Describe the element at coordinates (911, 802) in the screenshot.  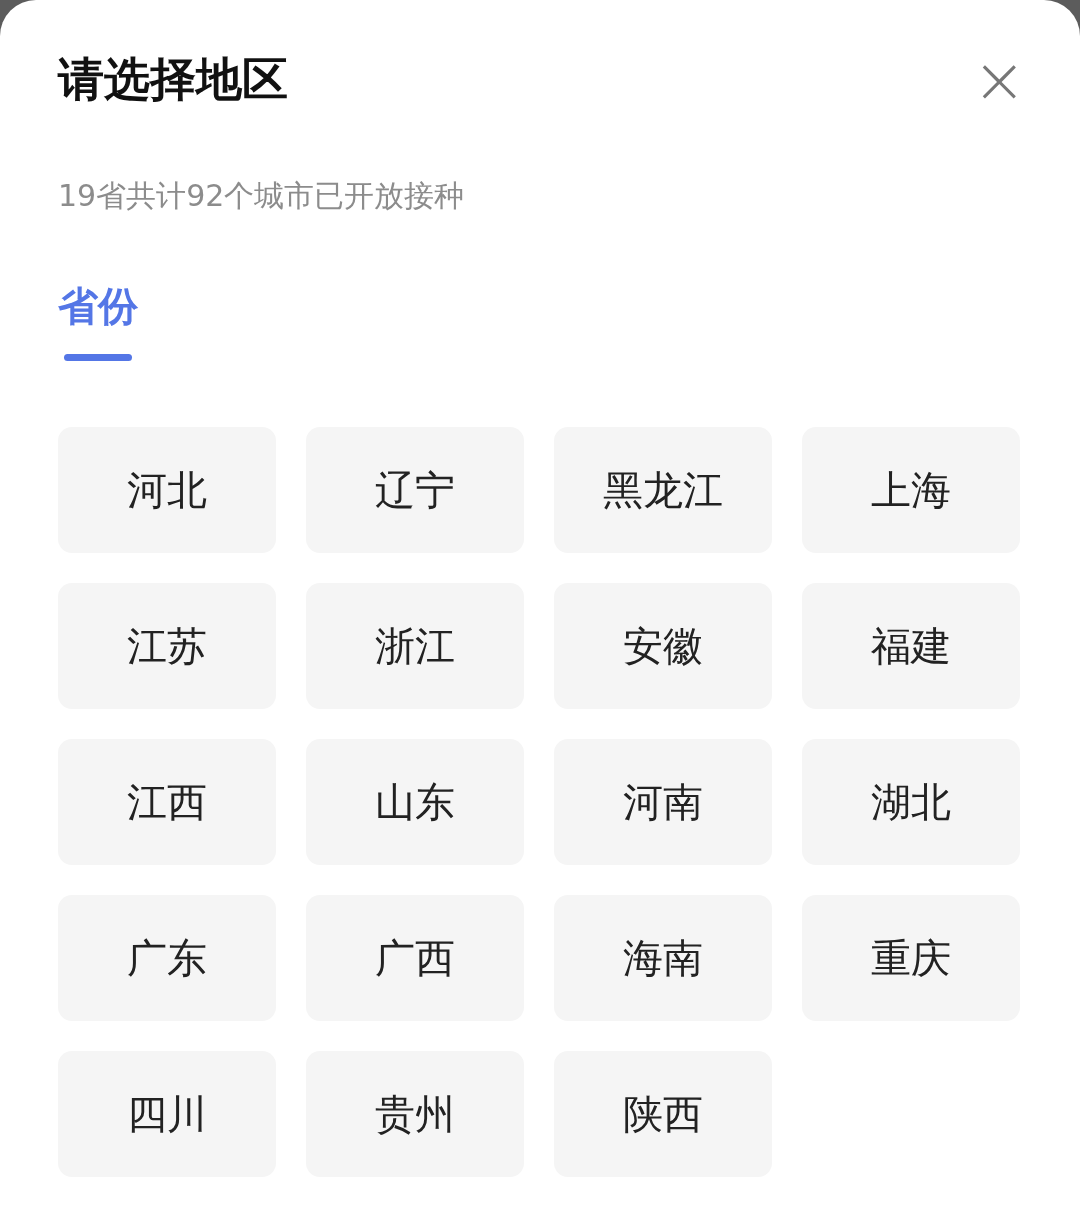
I see `region-button: 湖北` at that location.